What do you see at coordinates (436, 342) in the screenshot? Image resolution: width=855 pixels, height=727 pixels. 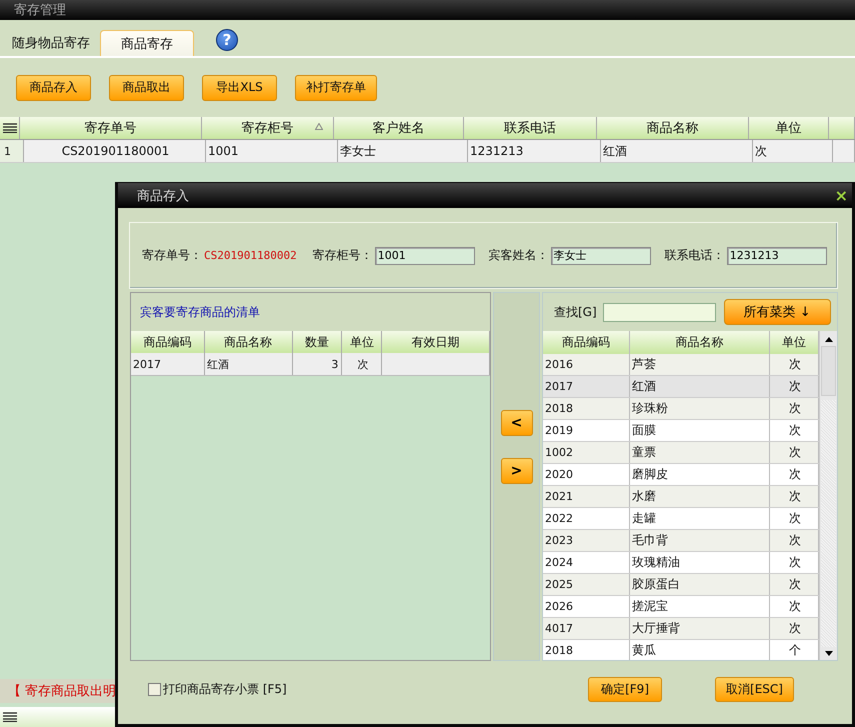 I see `column-header: 有效日期` at bounding box center [436, 342].